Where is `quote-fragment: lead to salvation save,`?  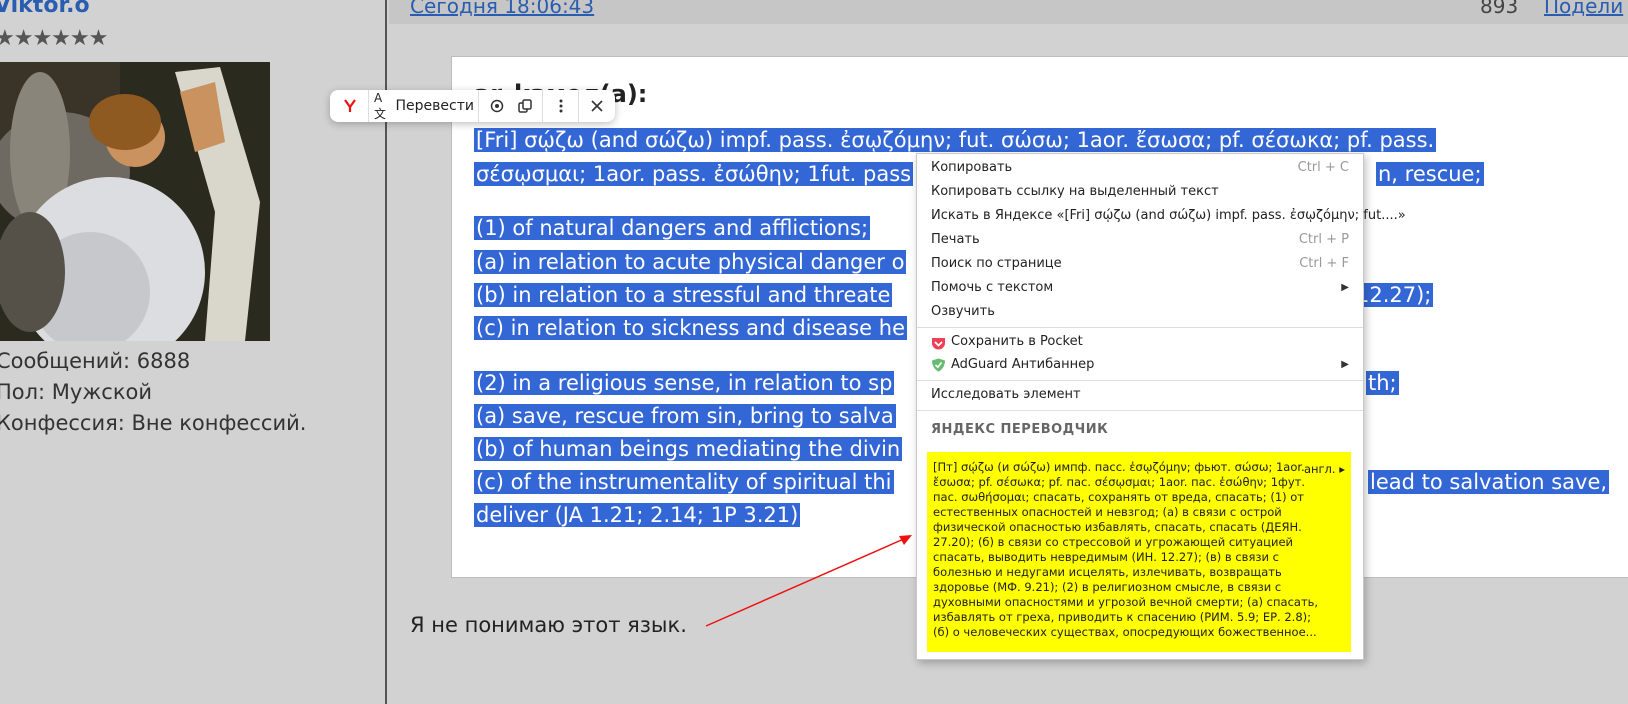 quote-fragment: lead to salvation save, is located at coordinates (1489, 482).